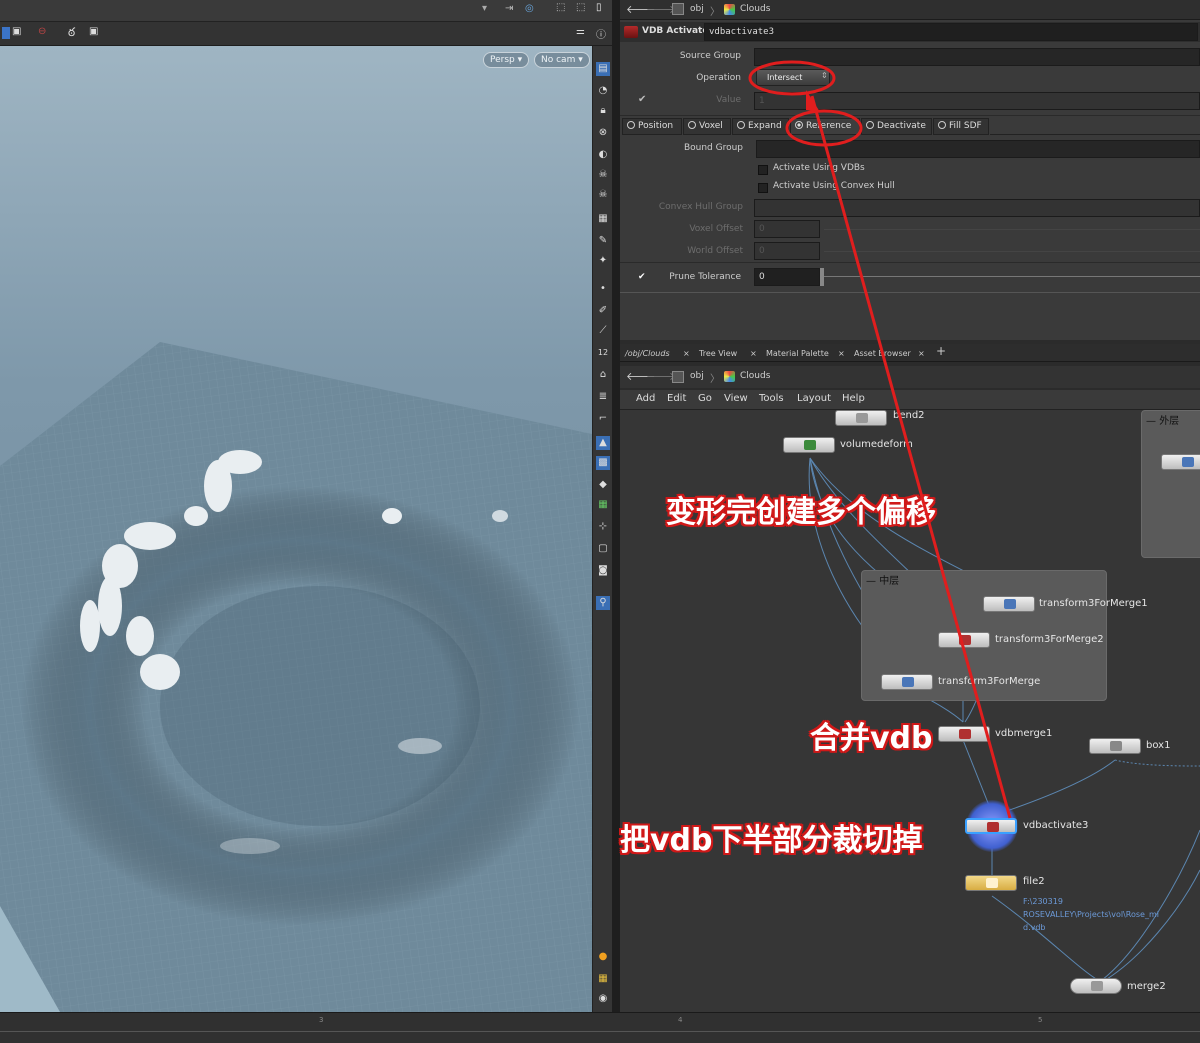 The height and width of the screenshot is (1043, 1200). Describe the element at coordinates (977, 101) in the screenshot. I see `value-field: 1` at that location.